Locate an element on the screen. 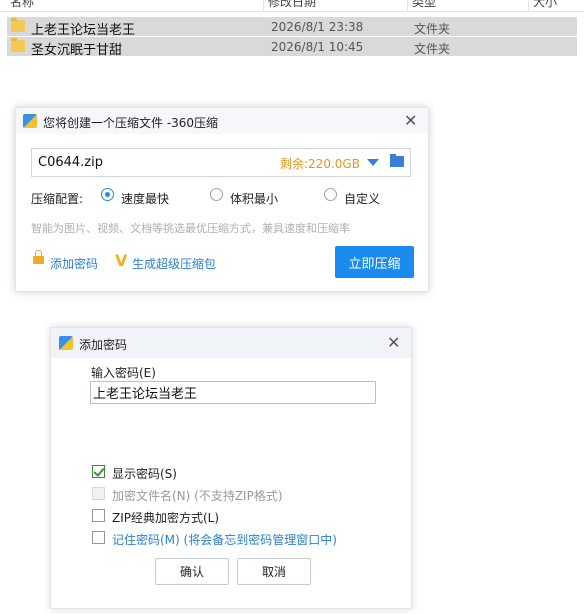 The height and width of the screenshot is (614, 584). zip-classic-encryption-checkbox is located at coordinates (98, 515).